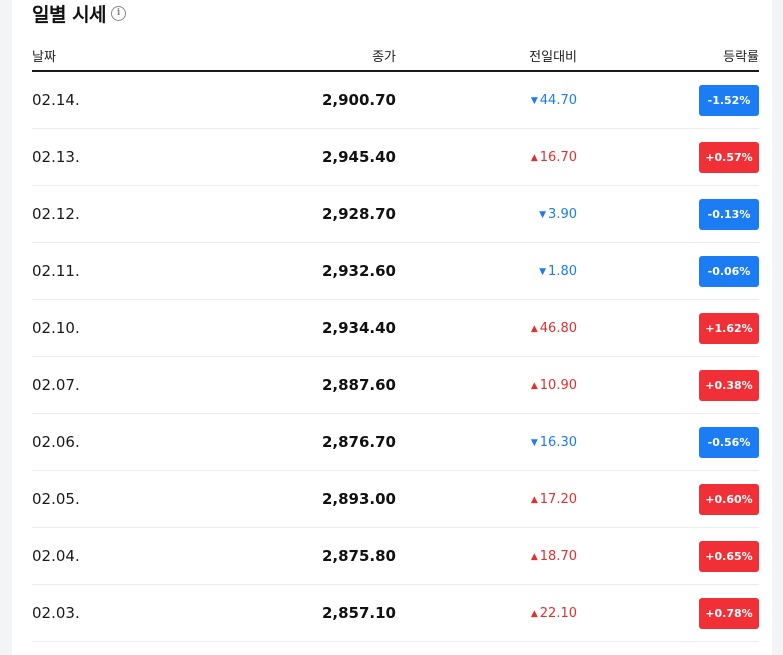 This screenshot has width=783, height=655. I want to click on table-row: 02.03. 2,857.10 ▲ 22.10 +0.78%, so click(395, 613).